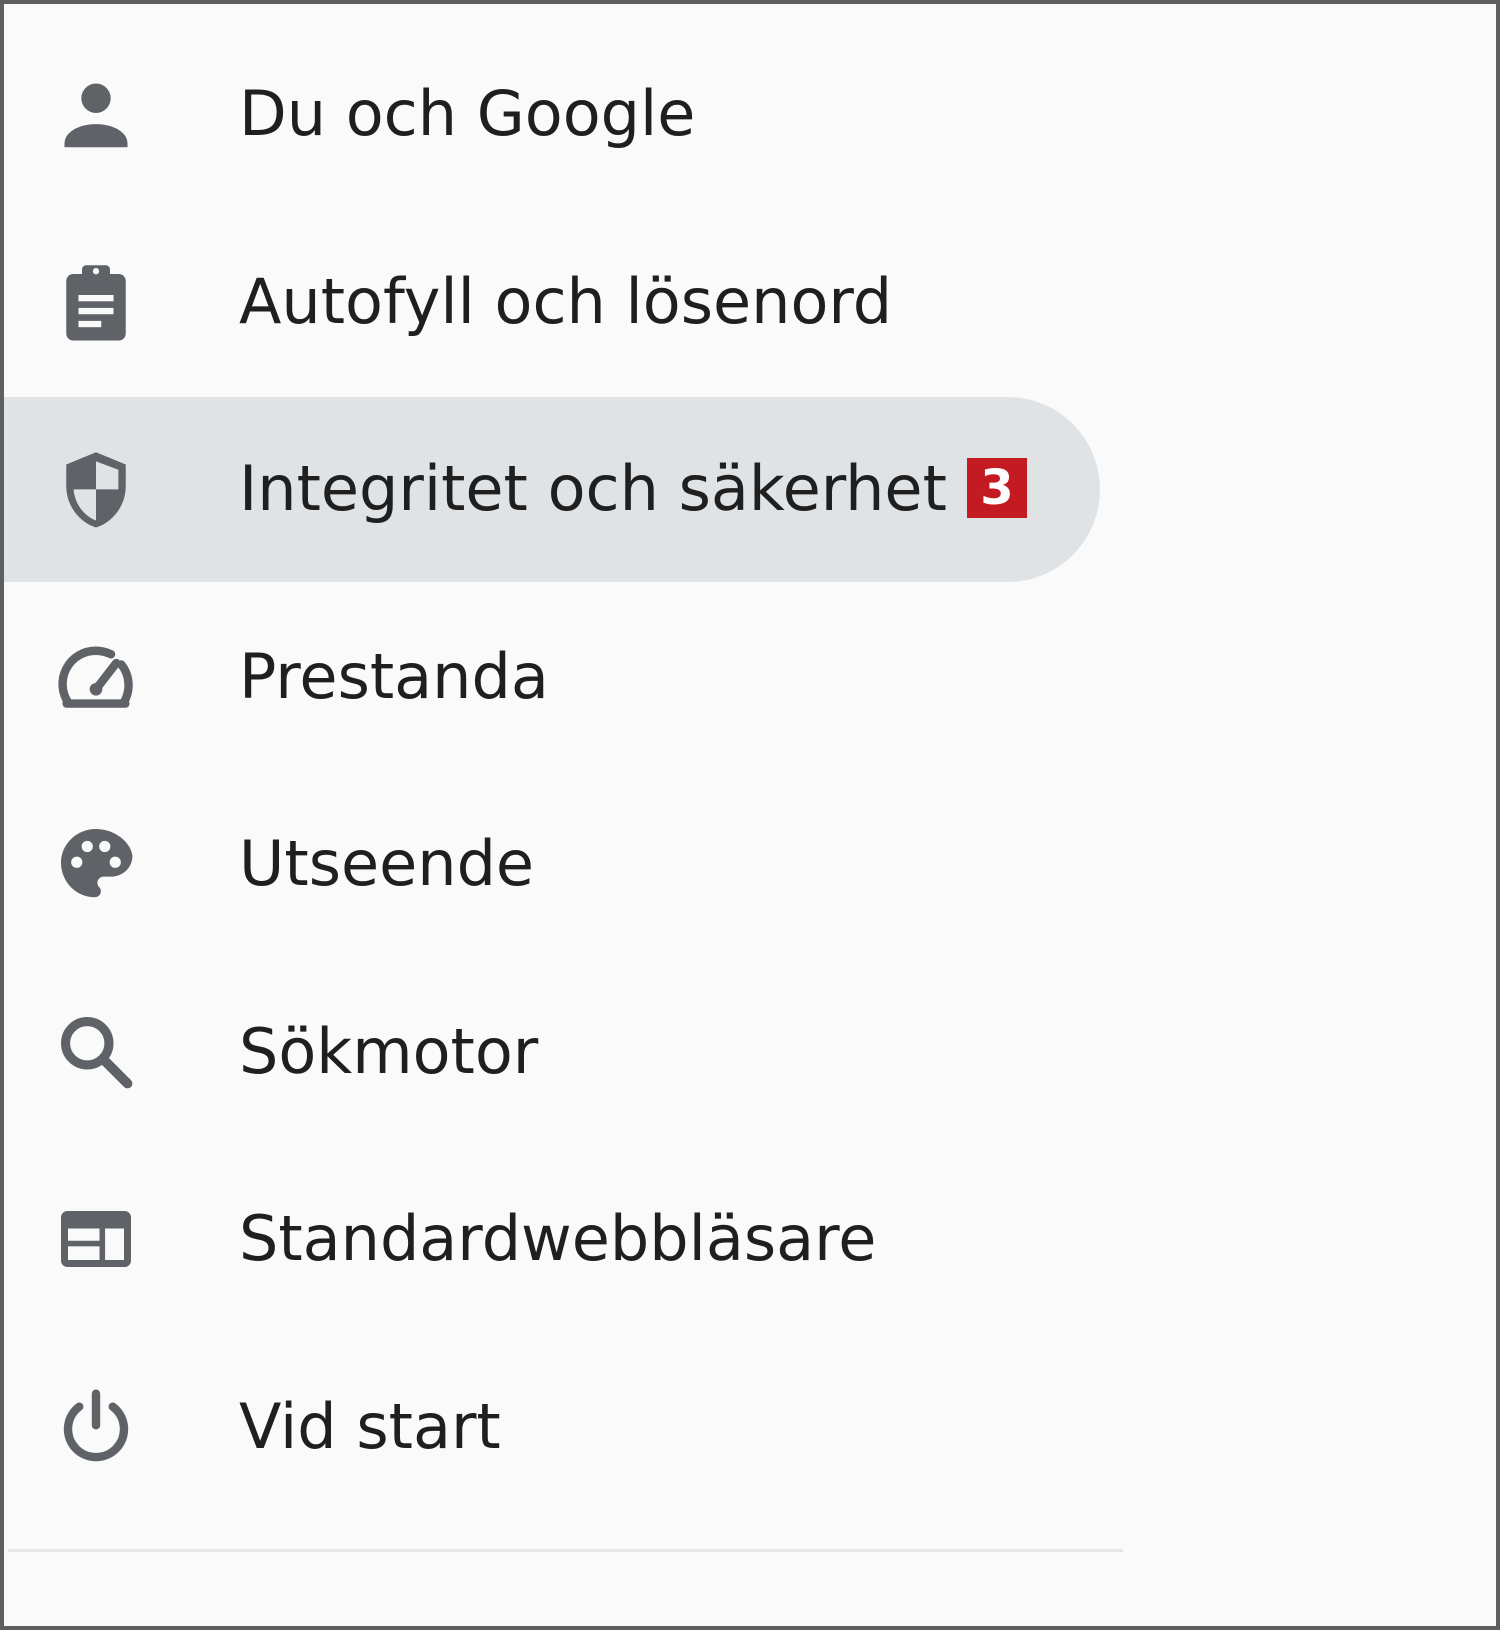 The width and height of the screenshot is (1500, 1630). I want to click on nav-item-label: Integritet och säkerhet 3, so click(633, 489).